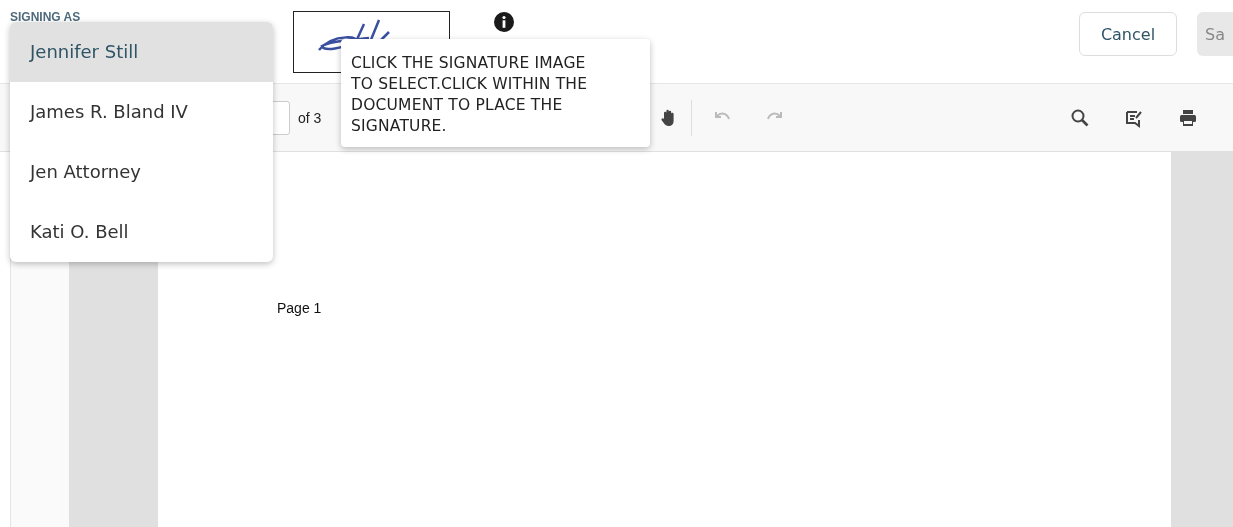  I want to click on tooltip-text: CLICK THE SIGNATURE IMAGE TO SELECT.CLICK WITHIN THE DOCUMENT TO PLACE THE SIGNATURE., so click(469, 94).